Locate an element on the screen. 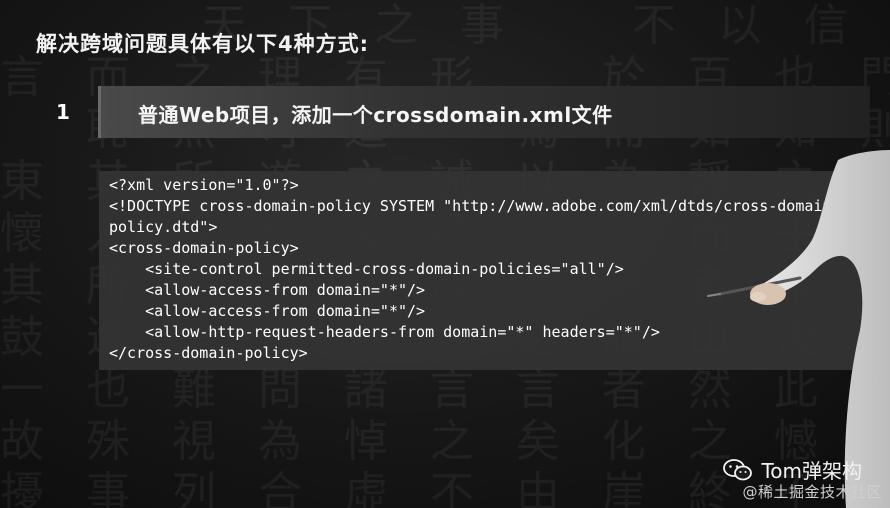 Image resolution: width=890 pixels, height=508 pixels. code-line: <?xml version="1.0"?> is located at coordinates (204, 185).